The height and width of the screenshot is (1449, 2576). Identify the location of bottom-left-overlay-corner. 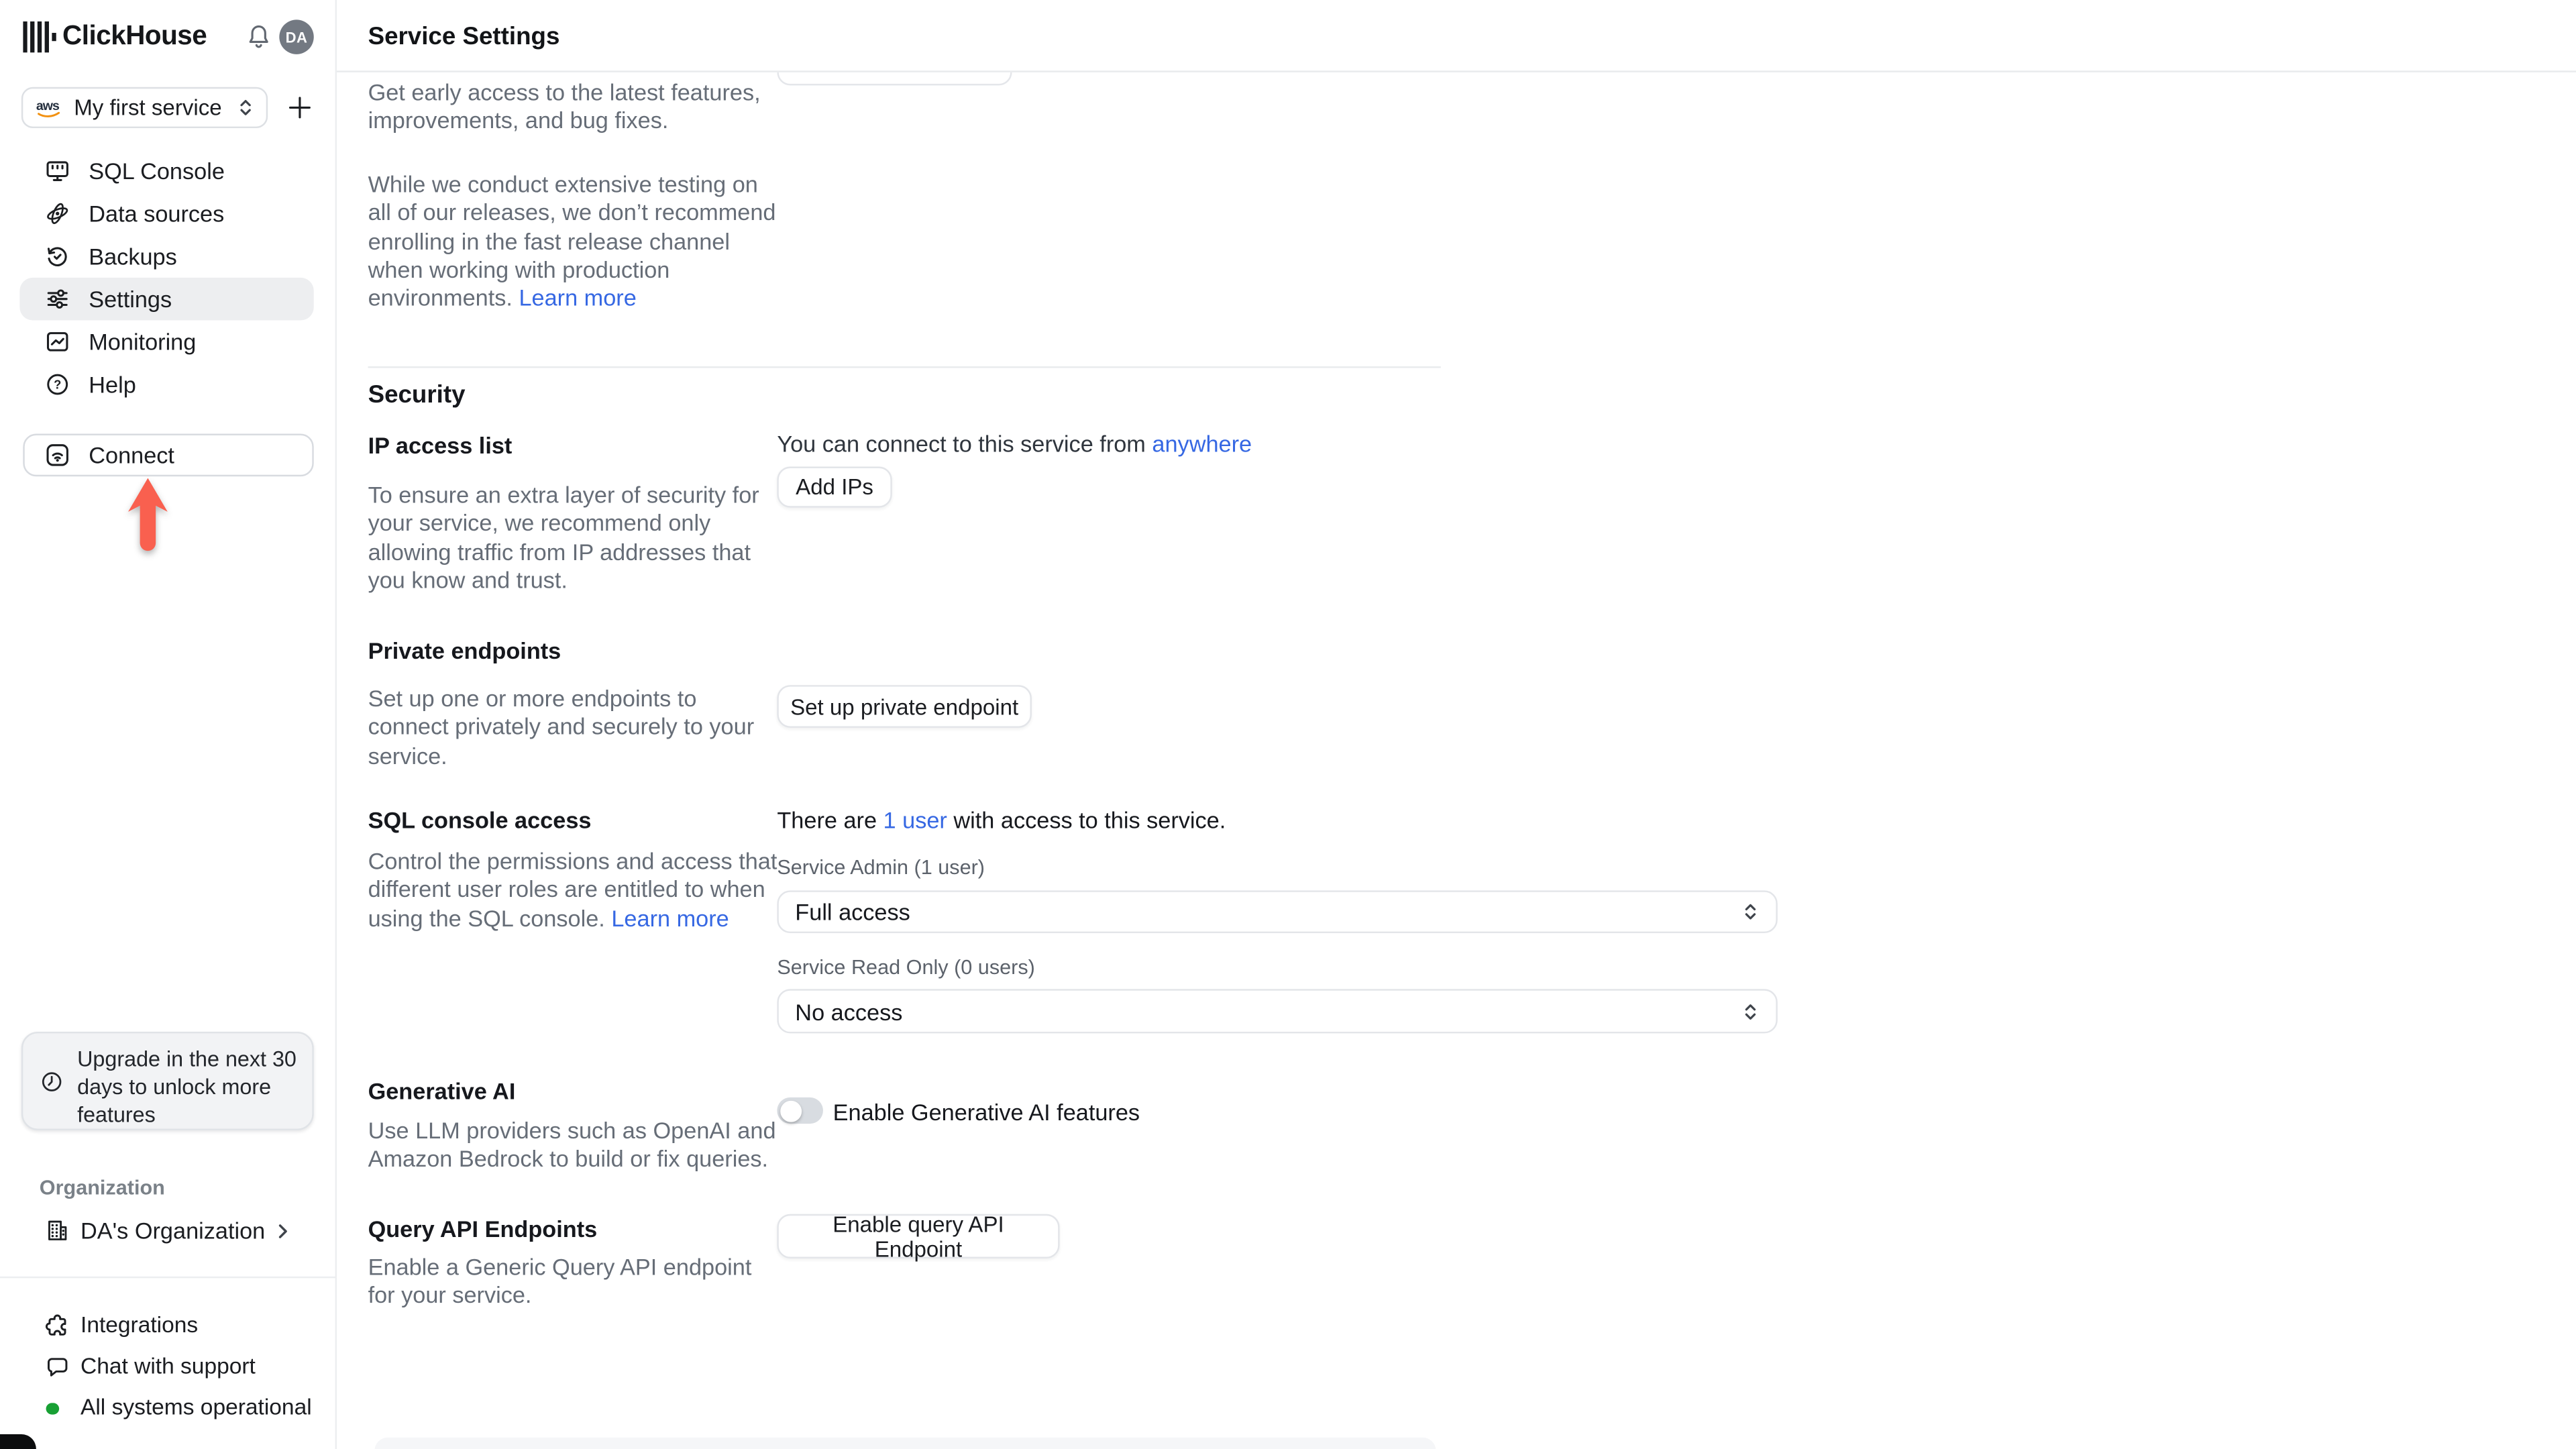
(18, 1441).